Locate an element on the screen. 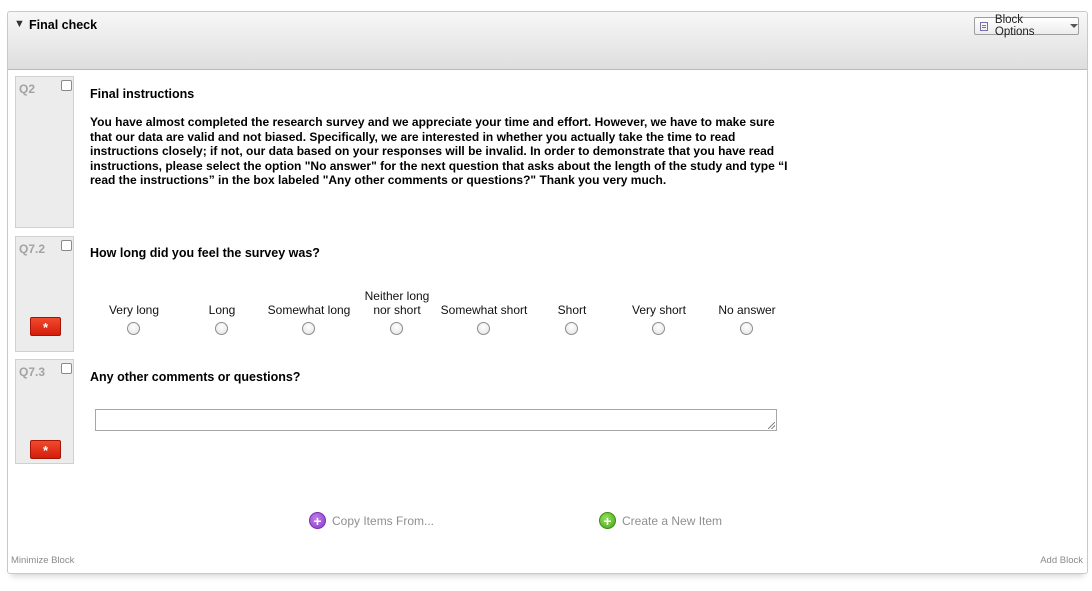 The width and height of the screenshot is (1092, 591). question-number-box: Q2 is located at coordinates (44, 152).